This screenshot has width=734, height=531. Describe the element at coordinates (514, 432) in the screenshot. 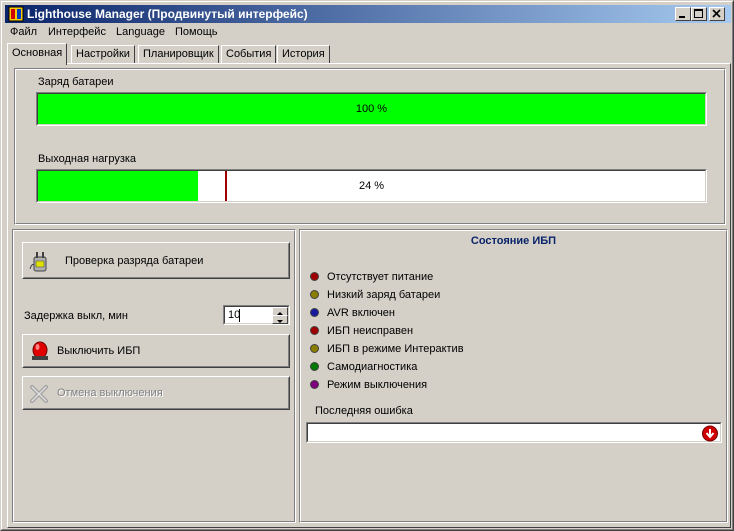

I see `last-error-combo` at that location.